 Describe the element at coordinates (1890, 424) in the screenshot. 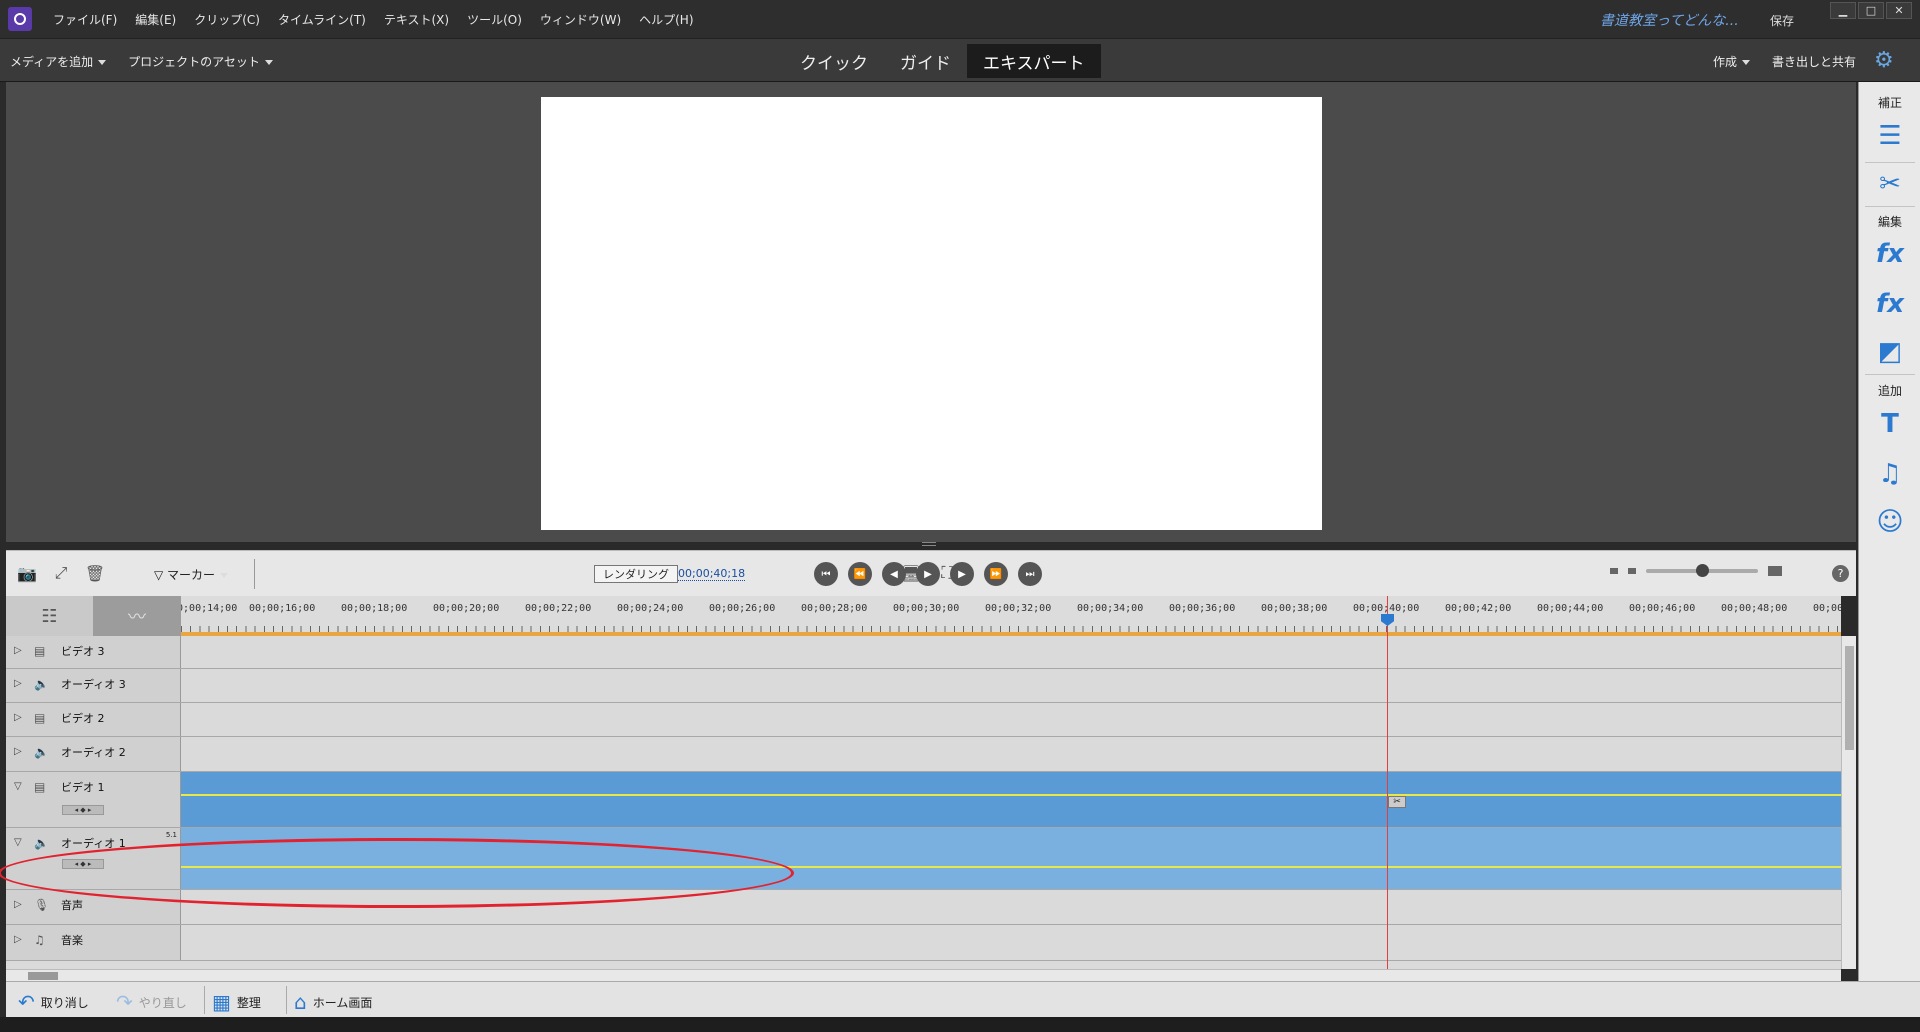

I see `titles-icon: T` at that location.